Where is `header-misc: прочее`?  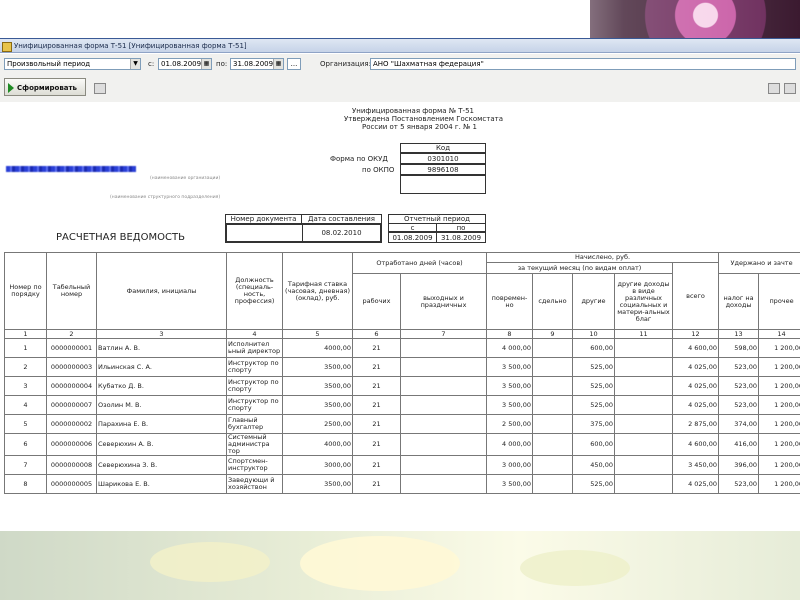
header-misc: прочее is located at coordinates (779, 301).